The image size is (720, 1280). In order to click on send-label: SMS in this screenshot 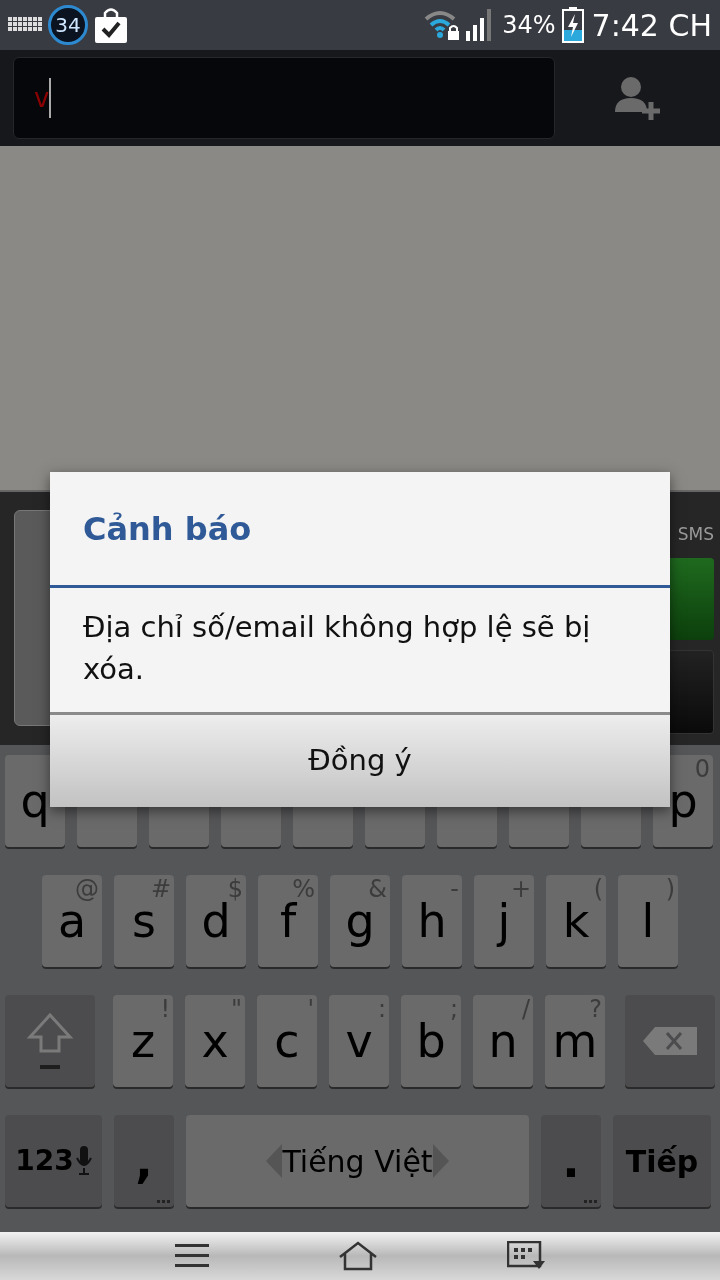, I will do `click(695, 534)`.